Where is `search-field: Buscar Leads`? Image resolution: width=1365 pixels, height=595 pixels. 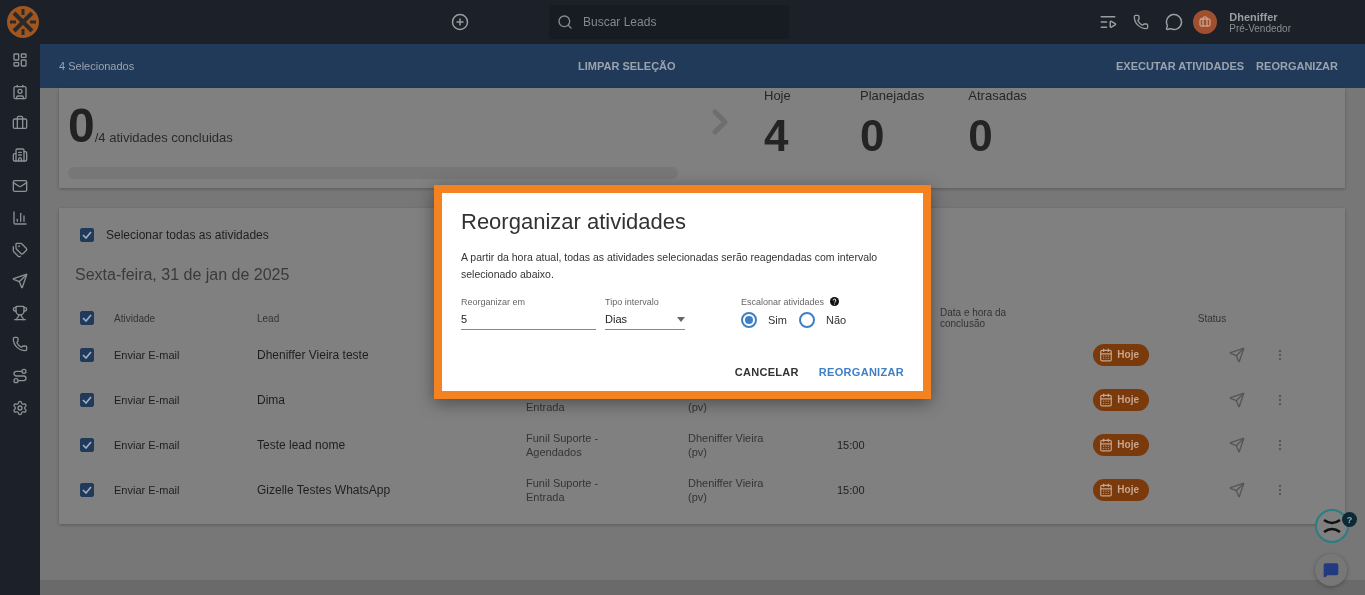 search-field: Buscar Leads is located at coordinates (673, 22).